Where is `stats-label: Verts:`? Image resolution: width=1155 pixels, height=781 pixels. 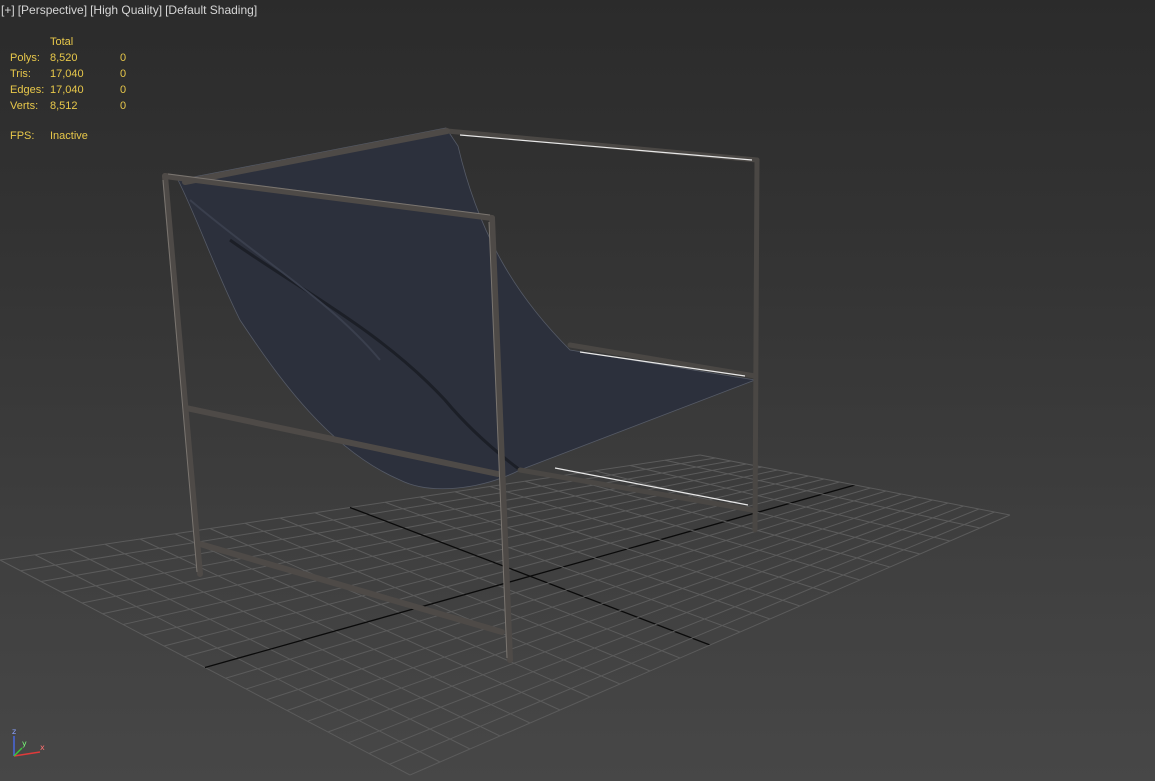 stats-label: Verts: is located at coordinates (24, 106).